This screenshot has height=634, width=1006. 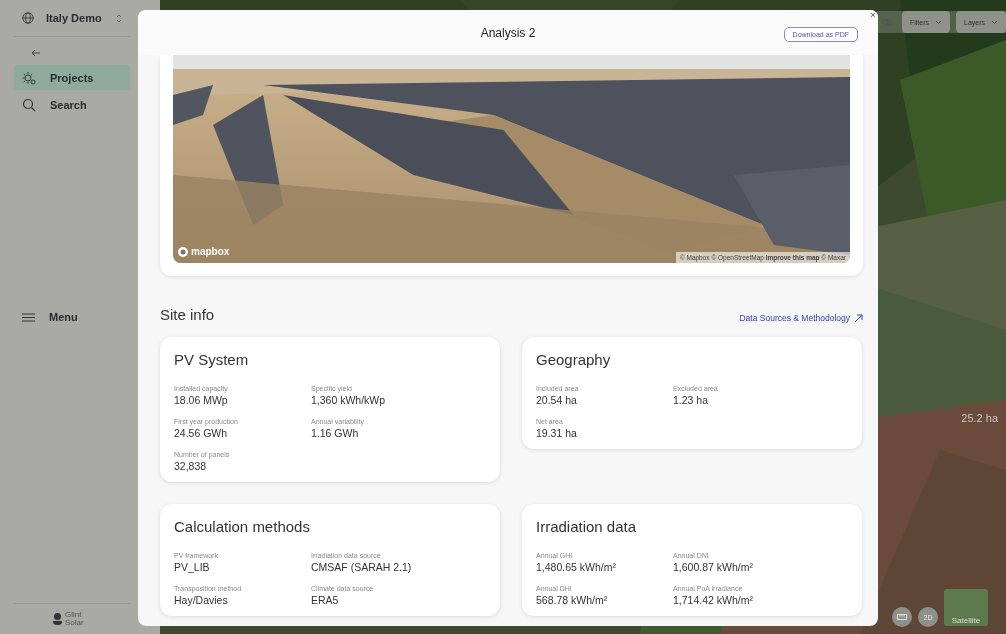 What do you see at coordinates (72, 77) in the screenshot?
I see `sidebar-item: Projects` at bounding box center [72, 77].